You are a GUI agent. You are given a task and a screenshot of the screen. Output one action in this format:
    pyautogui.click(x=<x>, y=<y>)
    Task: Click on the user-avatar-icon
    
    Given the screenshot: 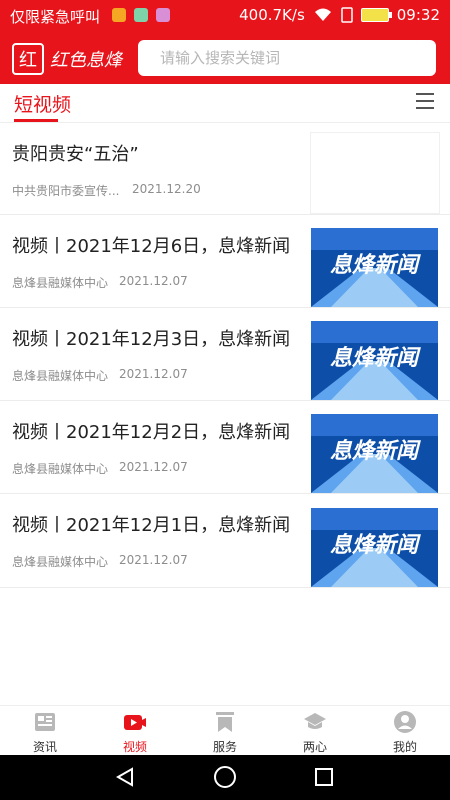 What is the action you would take?
    pyautogui.click(x=405, y=722)
    